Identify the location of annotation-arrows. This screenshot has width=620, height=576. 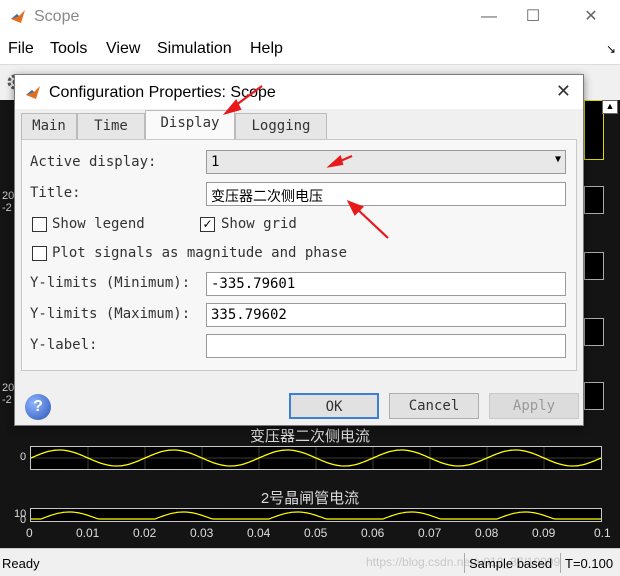
(305, 162).